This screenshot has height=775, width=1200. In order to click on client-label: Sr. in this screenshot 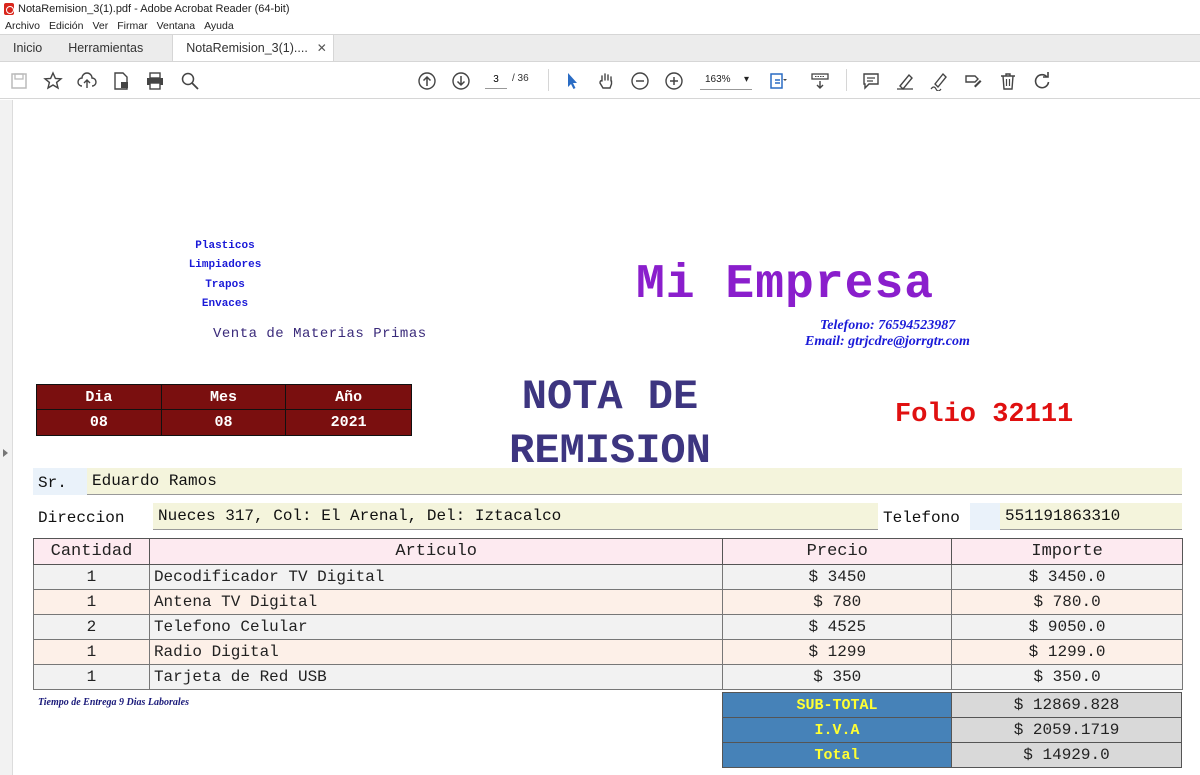, I will do `click(52, 483)`.